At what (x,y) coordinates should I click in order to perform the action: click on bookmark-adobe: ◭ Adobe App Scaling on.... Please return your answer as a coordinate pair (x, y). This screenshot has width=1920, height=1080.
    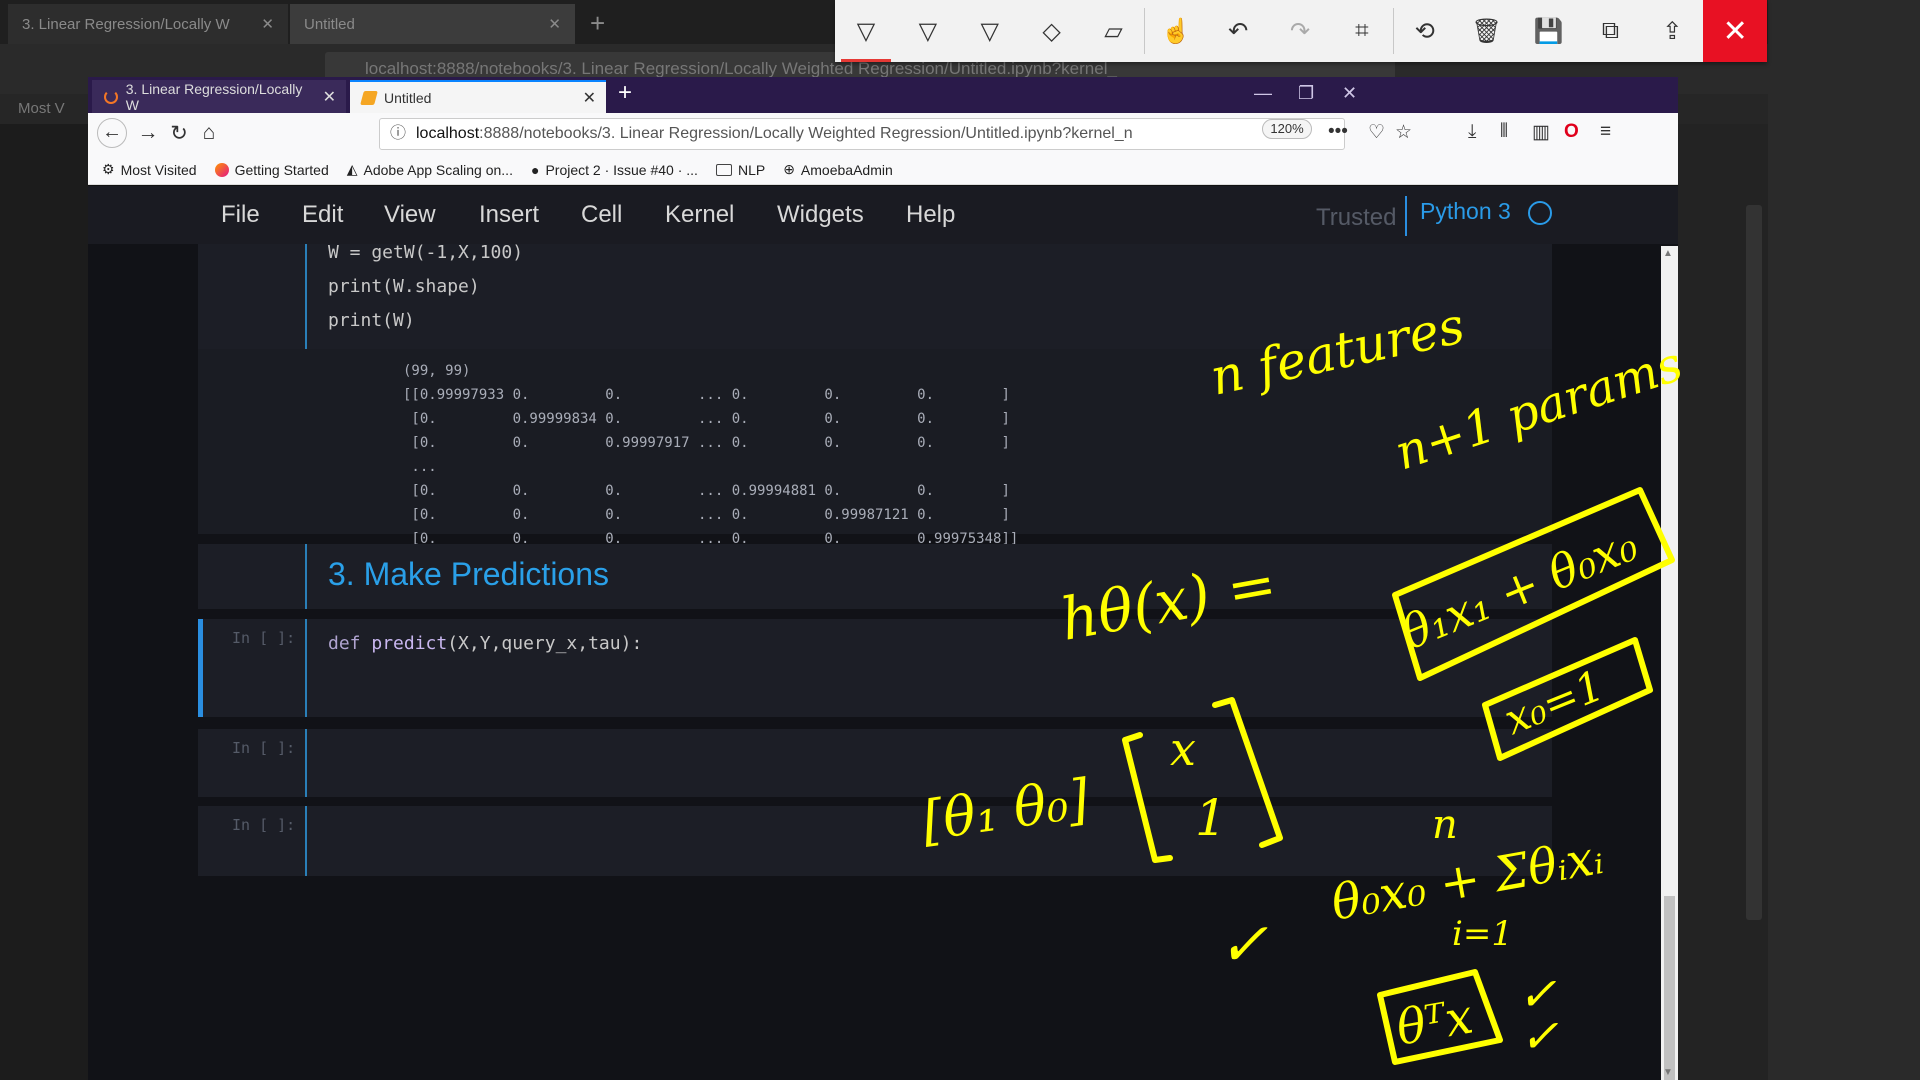
    Looking at the image, I should click on (430, 169).